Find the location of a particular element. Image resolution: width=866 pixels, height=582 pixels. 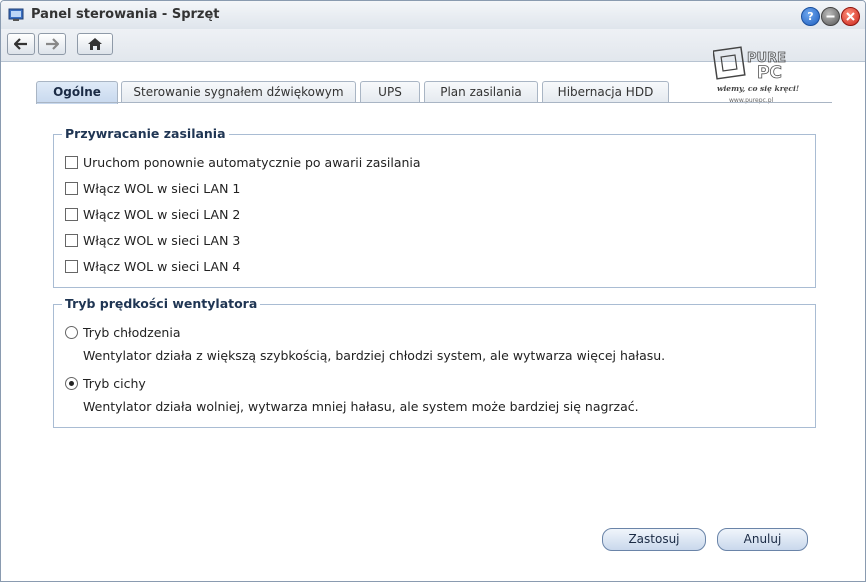

wol-lan3-checkbox is located at coordinates (71, 240).